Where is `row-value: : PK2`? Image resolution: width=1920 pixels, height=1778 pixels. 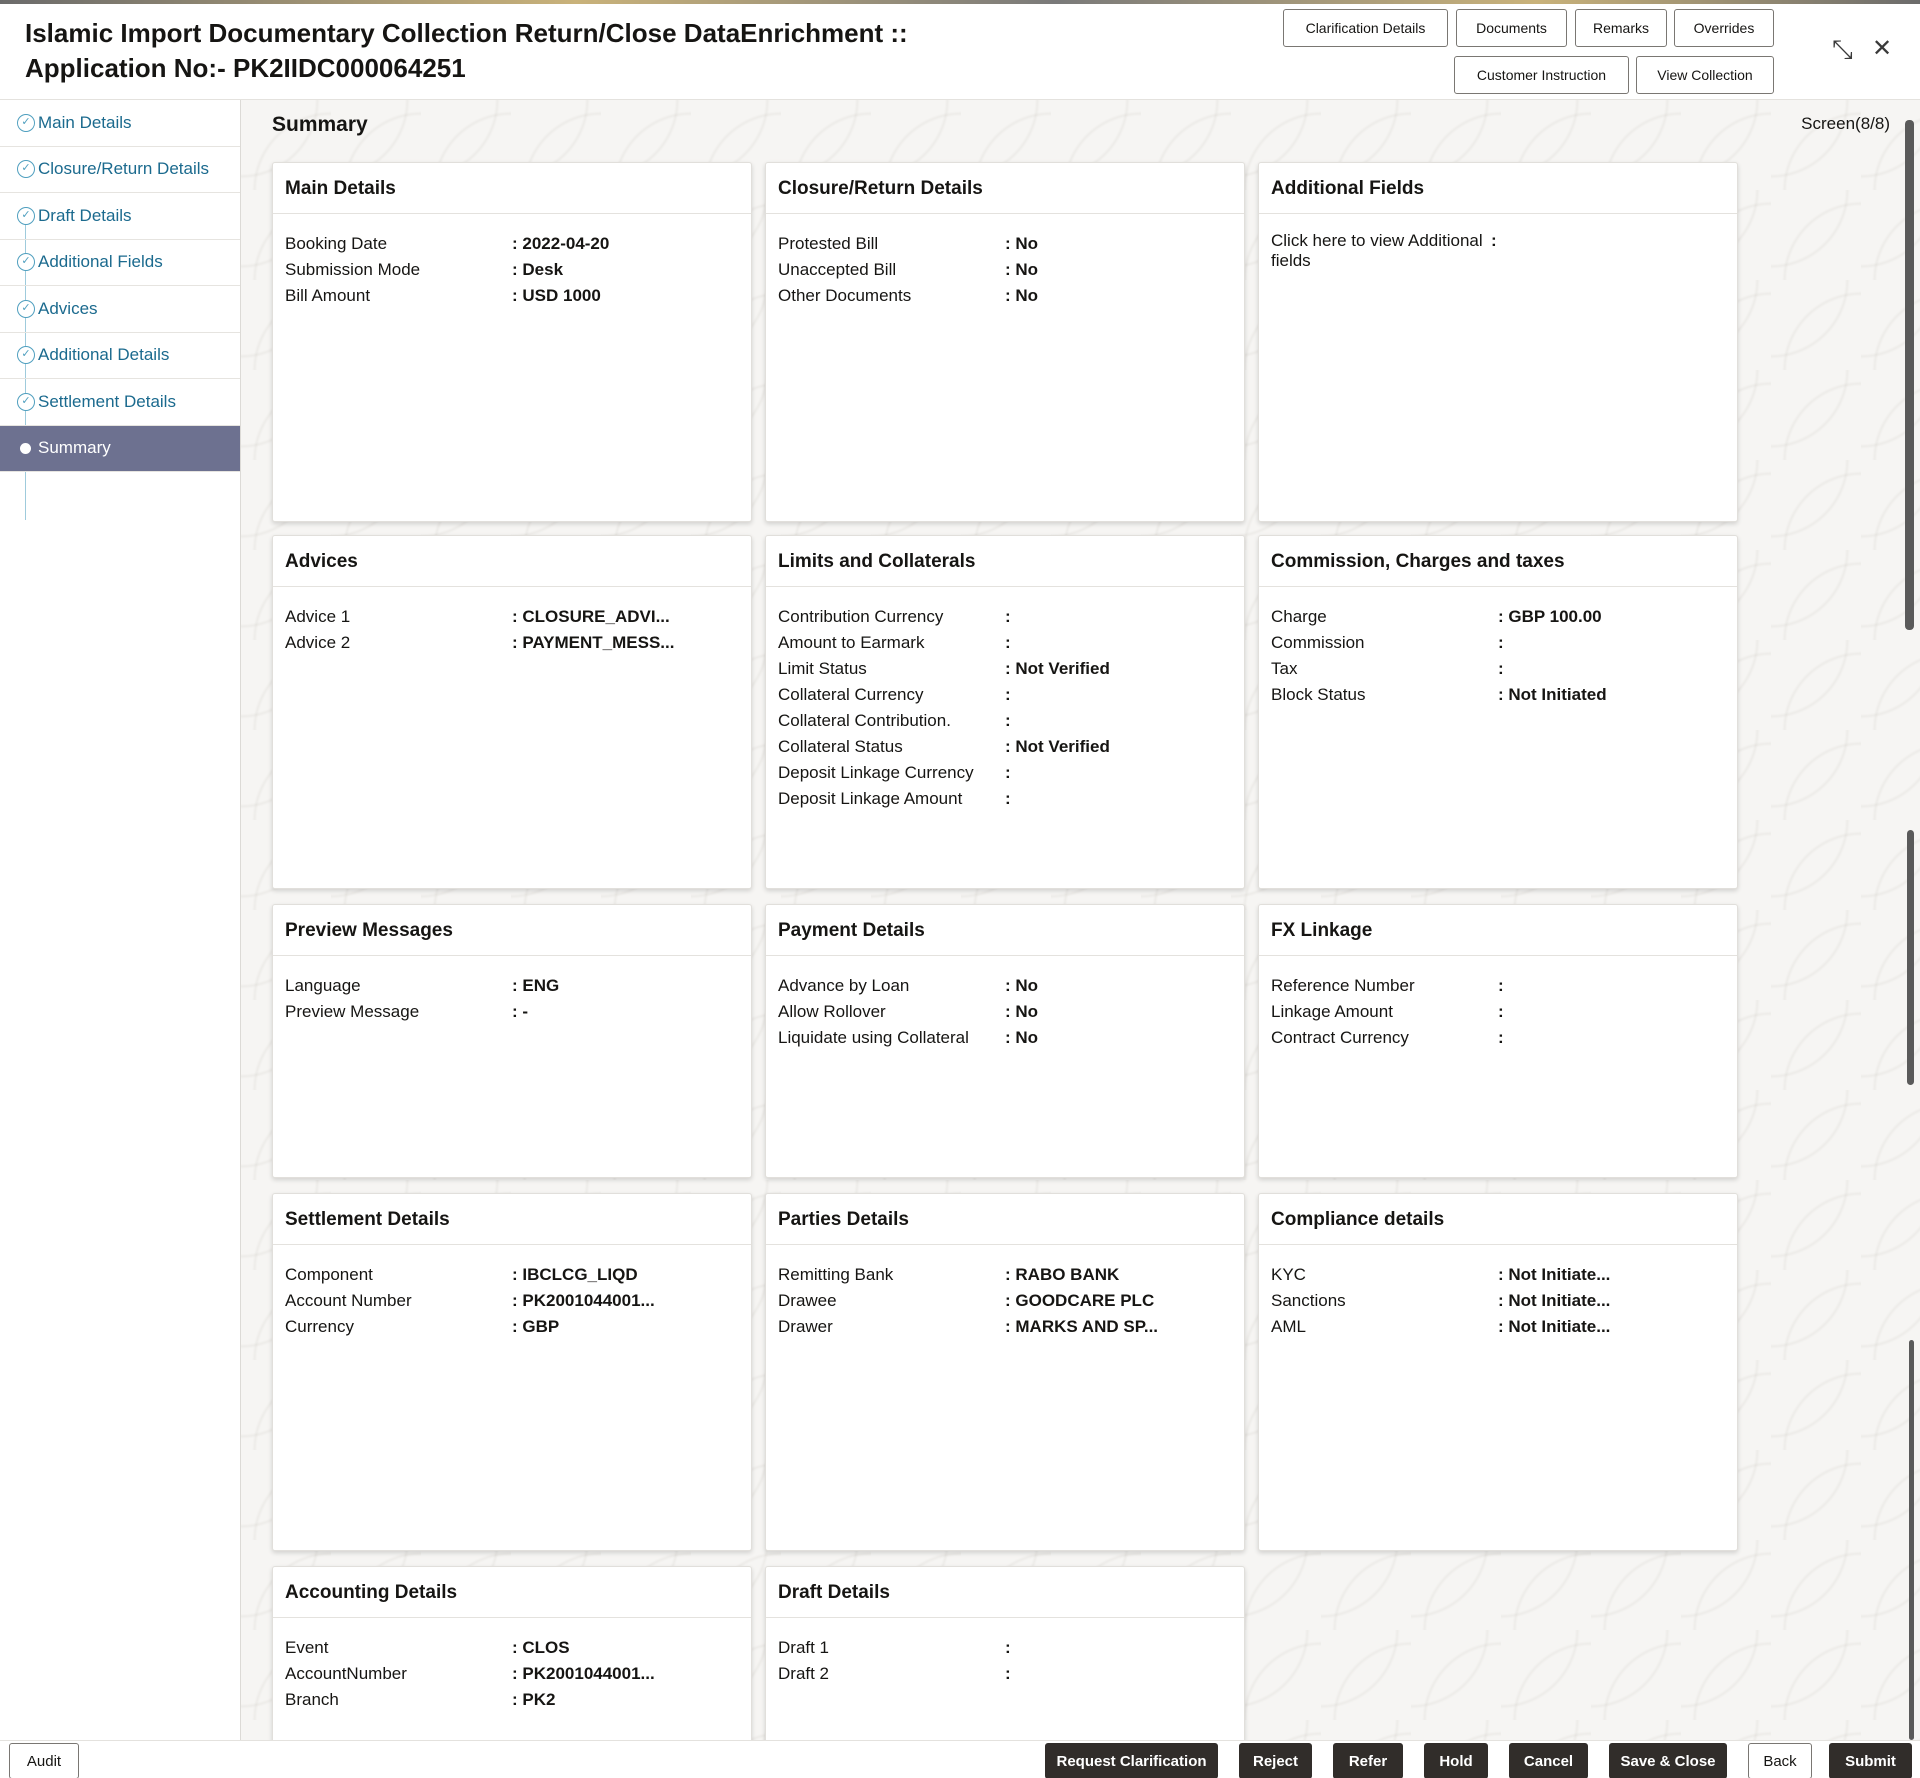
row-value: : PK2 is located at coordinates (533, 1700).